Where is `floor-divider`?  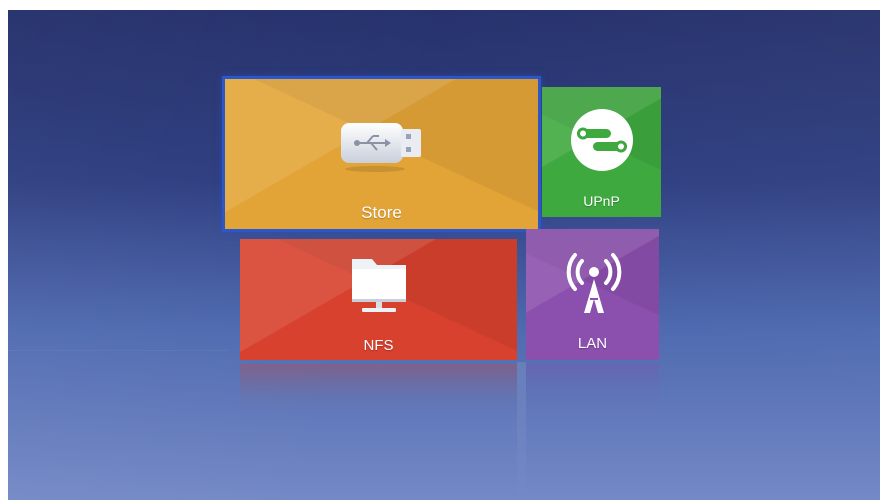 floor-divider is located at coordinates (521, 431).